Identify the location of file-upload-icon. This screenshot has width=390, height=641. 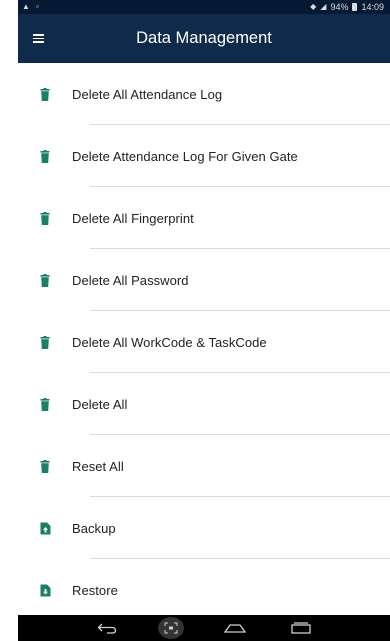
(45, 528).